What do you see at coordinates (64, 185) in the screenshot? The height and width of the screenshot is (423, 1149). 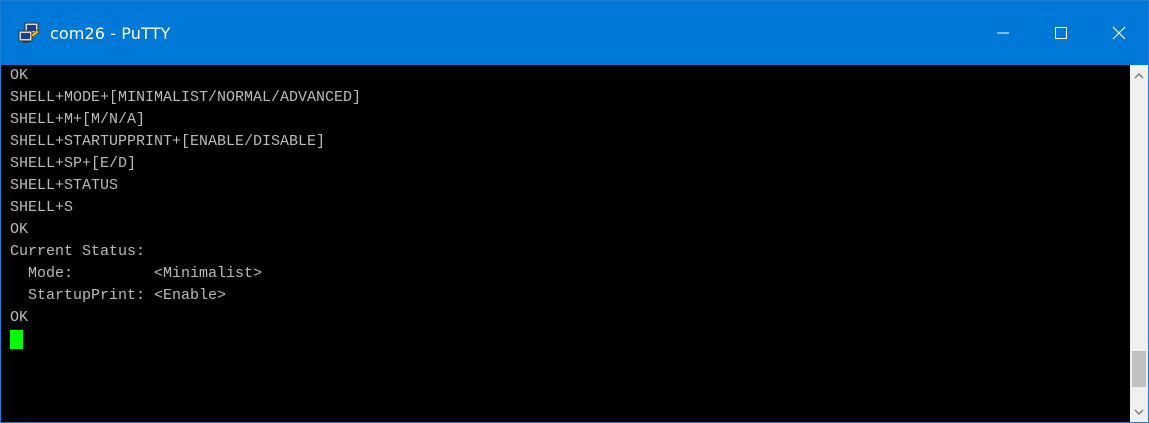 I see `terminal-line: SHELL+STATUS` at bounding box center [64, 185].